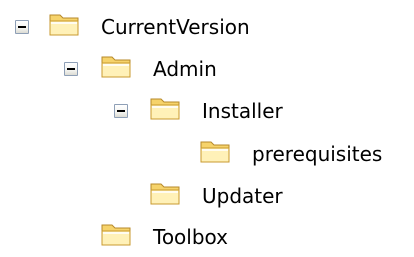  I want to click on tree-item-label: prerequisites, so click(317, 154).